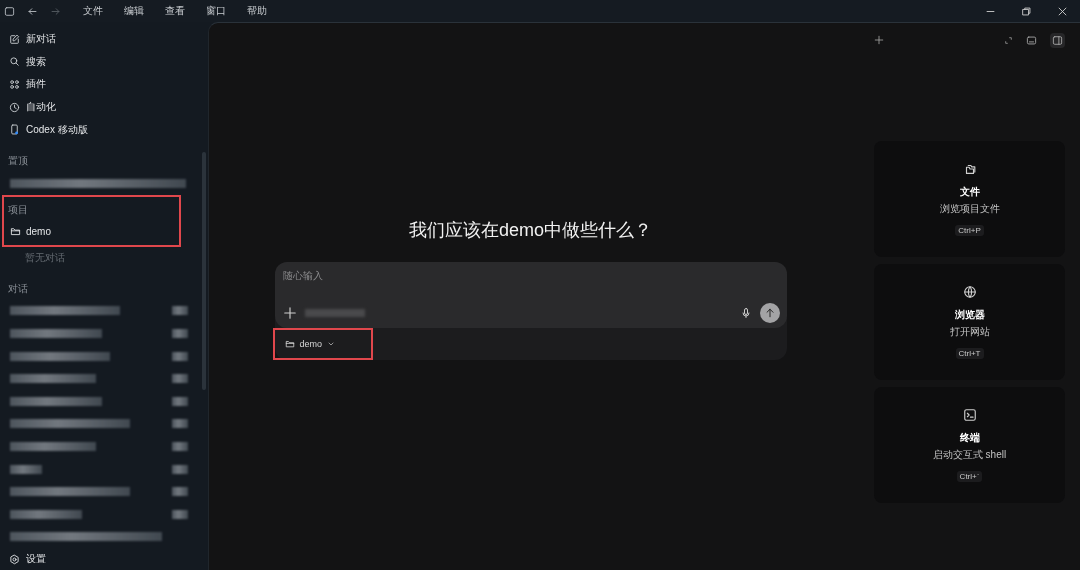  I want to click on chevron-down-icon, so click(331, 344).